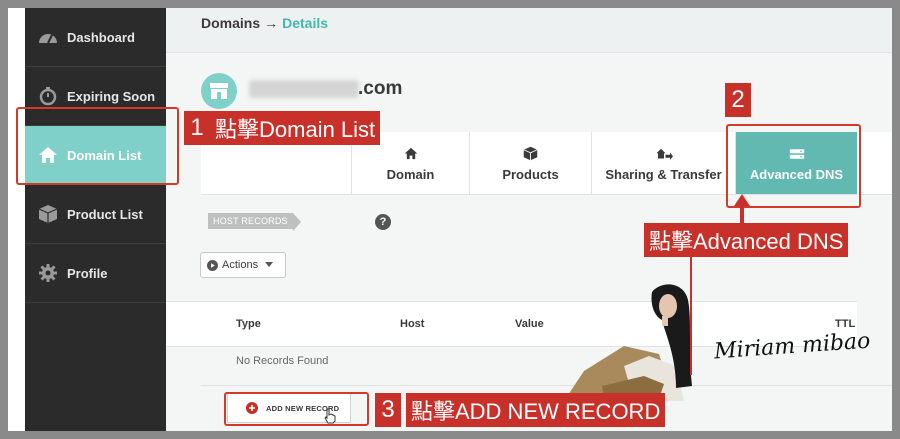 The height and width of the screenshot is (439, 900). Describe the element at coordinates (691, 316) in the screenshot. I see `pointer-line` at that location.